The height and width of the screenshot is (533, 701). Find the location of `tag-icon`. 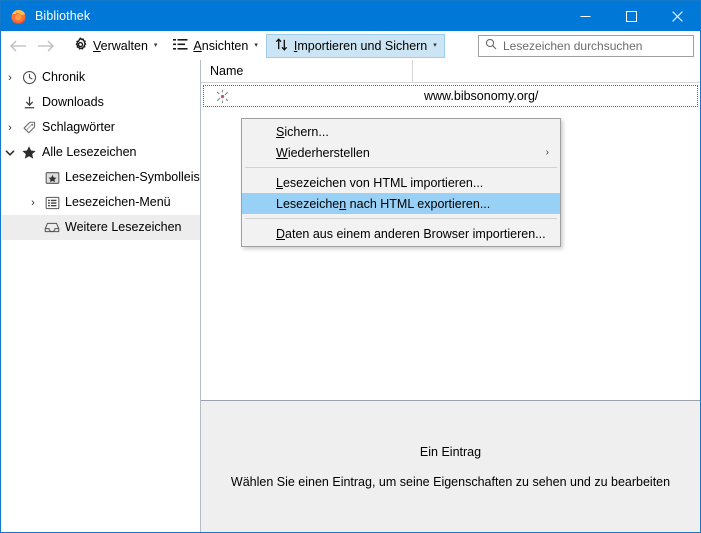

tag-icon is located at coordinates (29, 127).